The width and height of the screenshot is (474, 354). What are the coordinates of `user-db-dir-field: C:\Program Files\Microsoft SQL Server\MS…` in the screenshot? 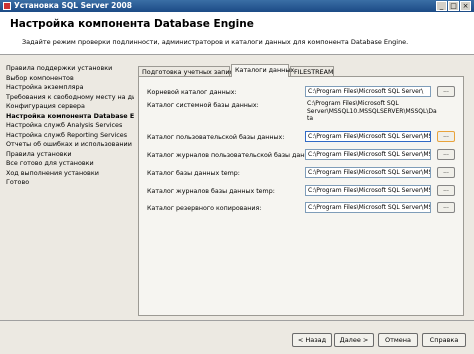 It's located at (368, 136).